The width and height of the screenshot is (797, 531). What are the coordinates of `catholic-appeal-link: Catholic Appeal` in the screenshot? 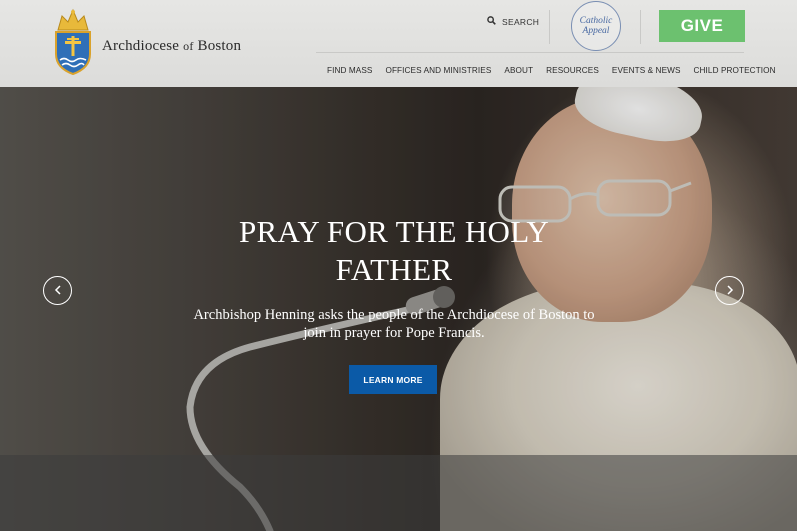 It's located at (596, 26).